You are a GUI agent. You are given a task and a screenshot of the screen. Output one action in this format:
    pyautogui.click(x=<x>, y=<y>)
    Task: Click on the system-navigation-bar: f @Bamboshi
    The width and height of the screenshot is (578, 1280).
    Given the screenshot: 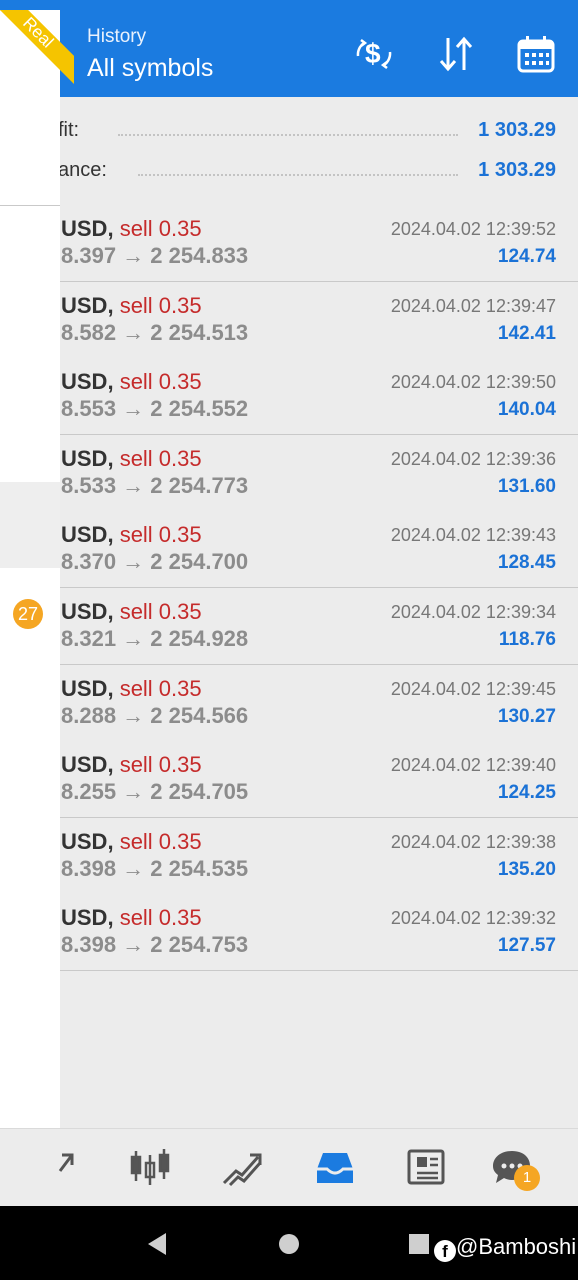 What is the action you would take?
    pyautogui.click(x=289, y=1243)
    